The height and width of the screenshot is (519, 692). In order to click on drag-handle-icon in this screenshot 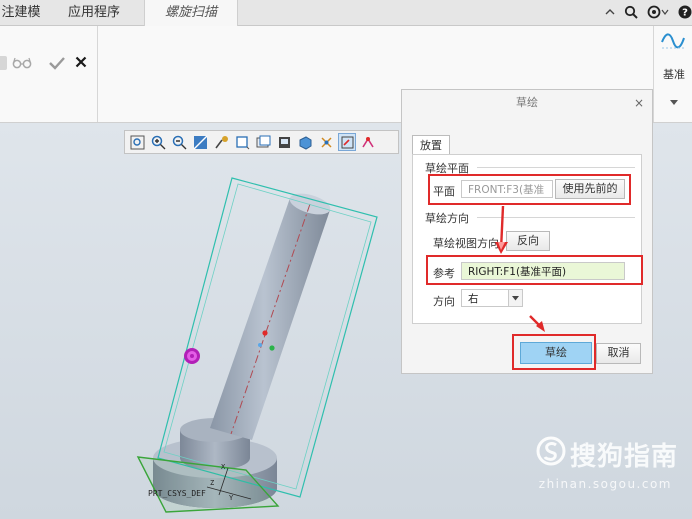, I will do `click(192, 356)`.